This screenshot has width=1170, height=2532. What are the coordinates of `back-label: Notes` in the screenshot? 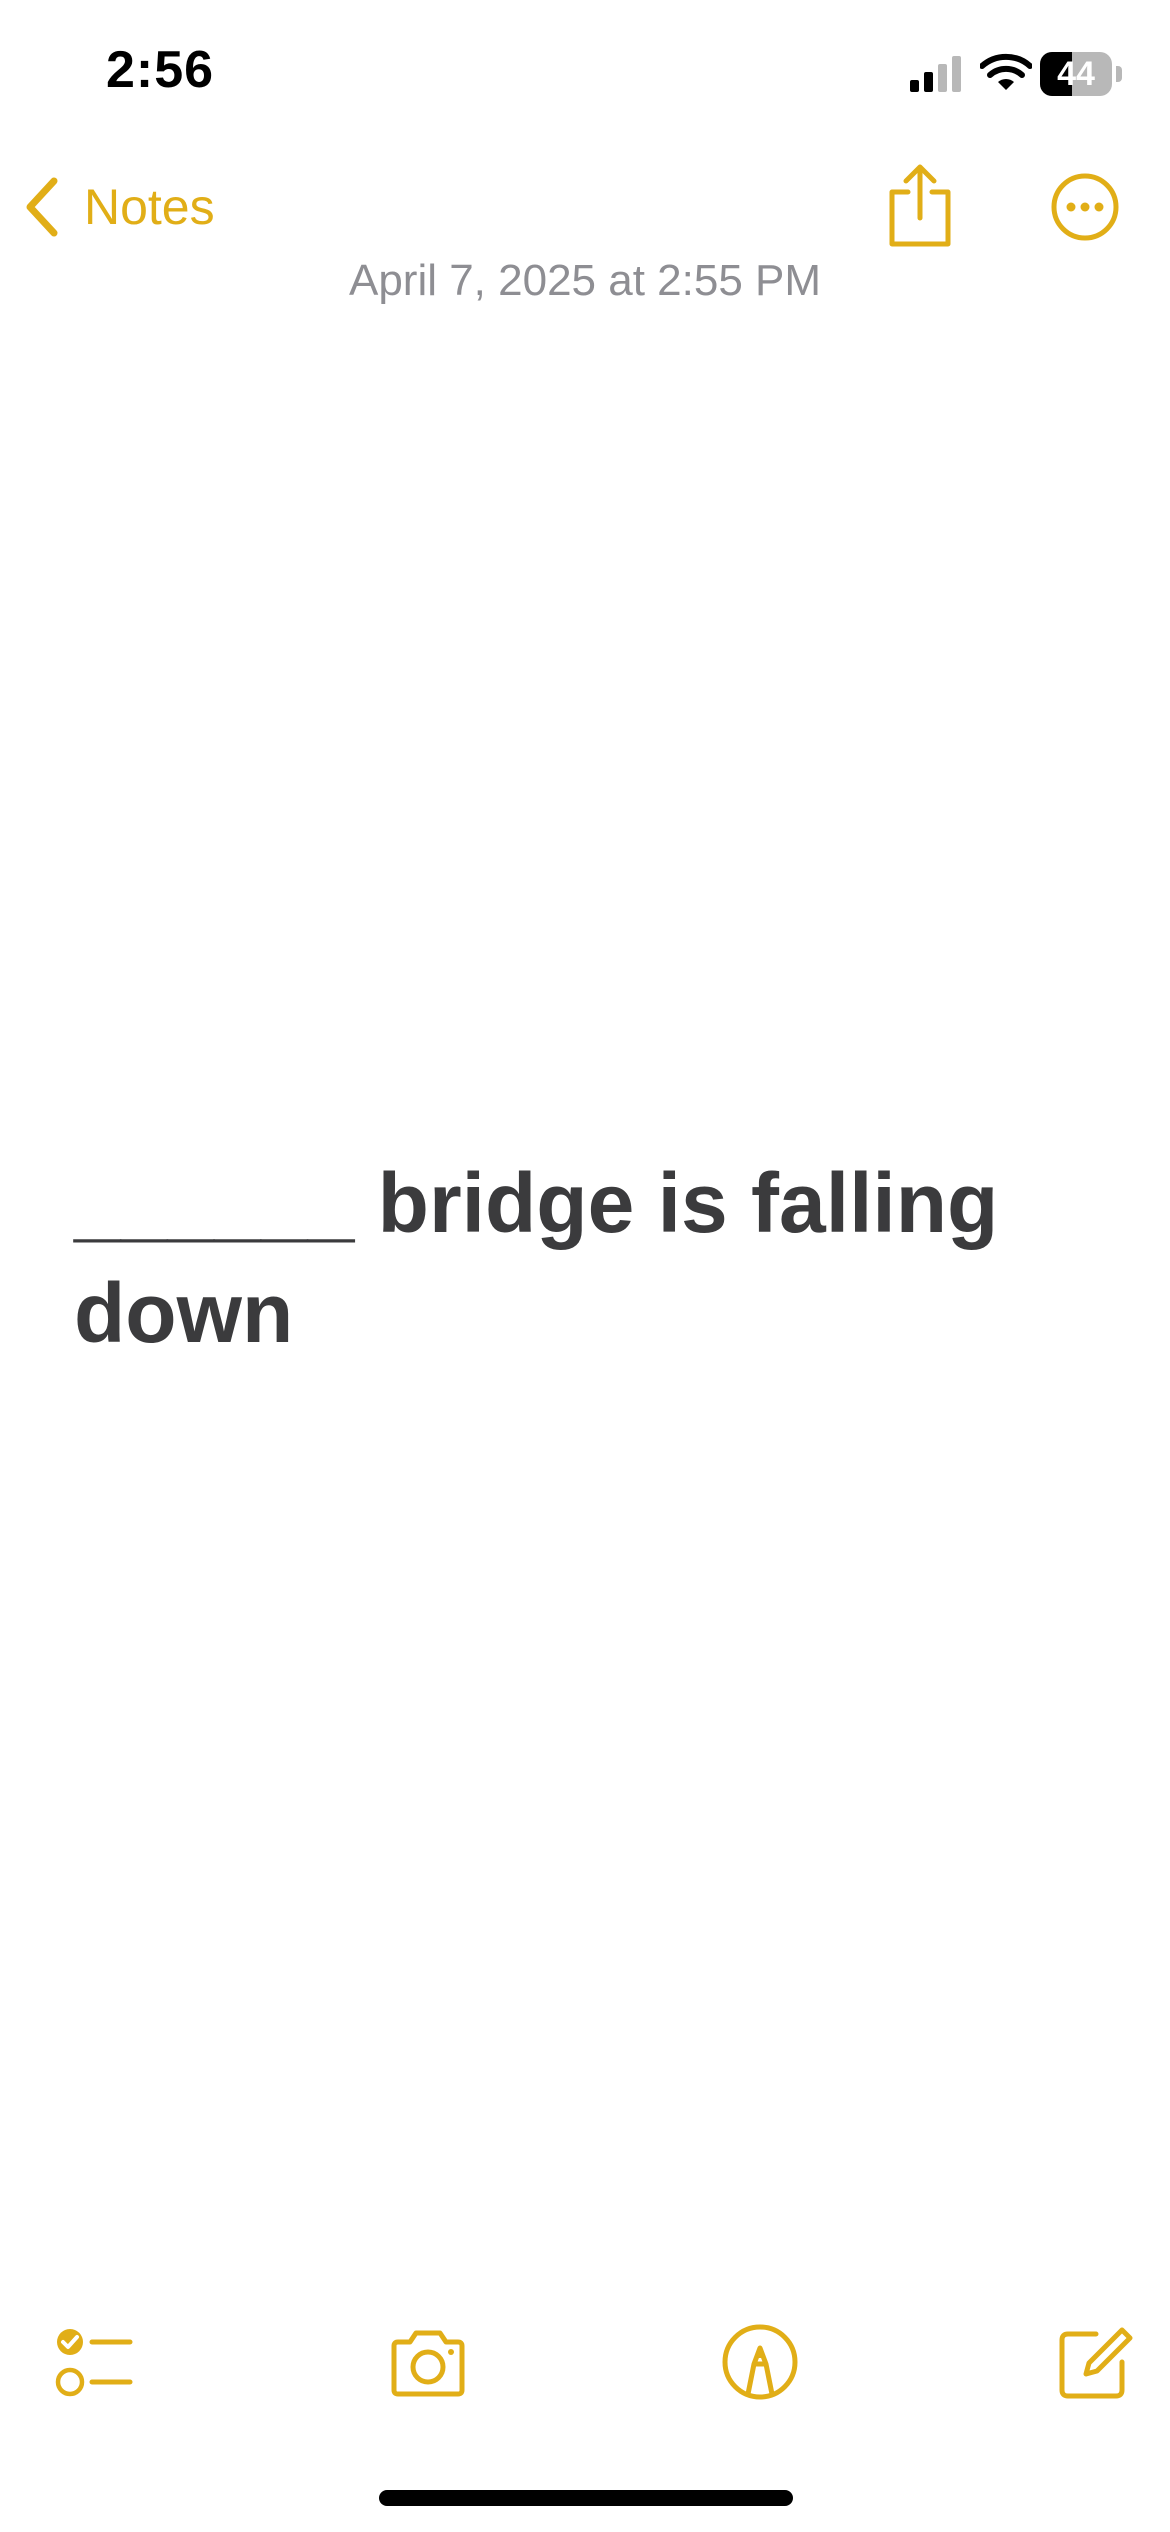 It's located at (149, 207).